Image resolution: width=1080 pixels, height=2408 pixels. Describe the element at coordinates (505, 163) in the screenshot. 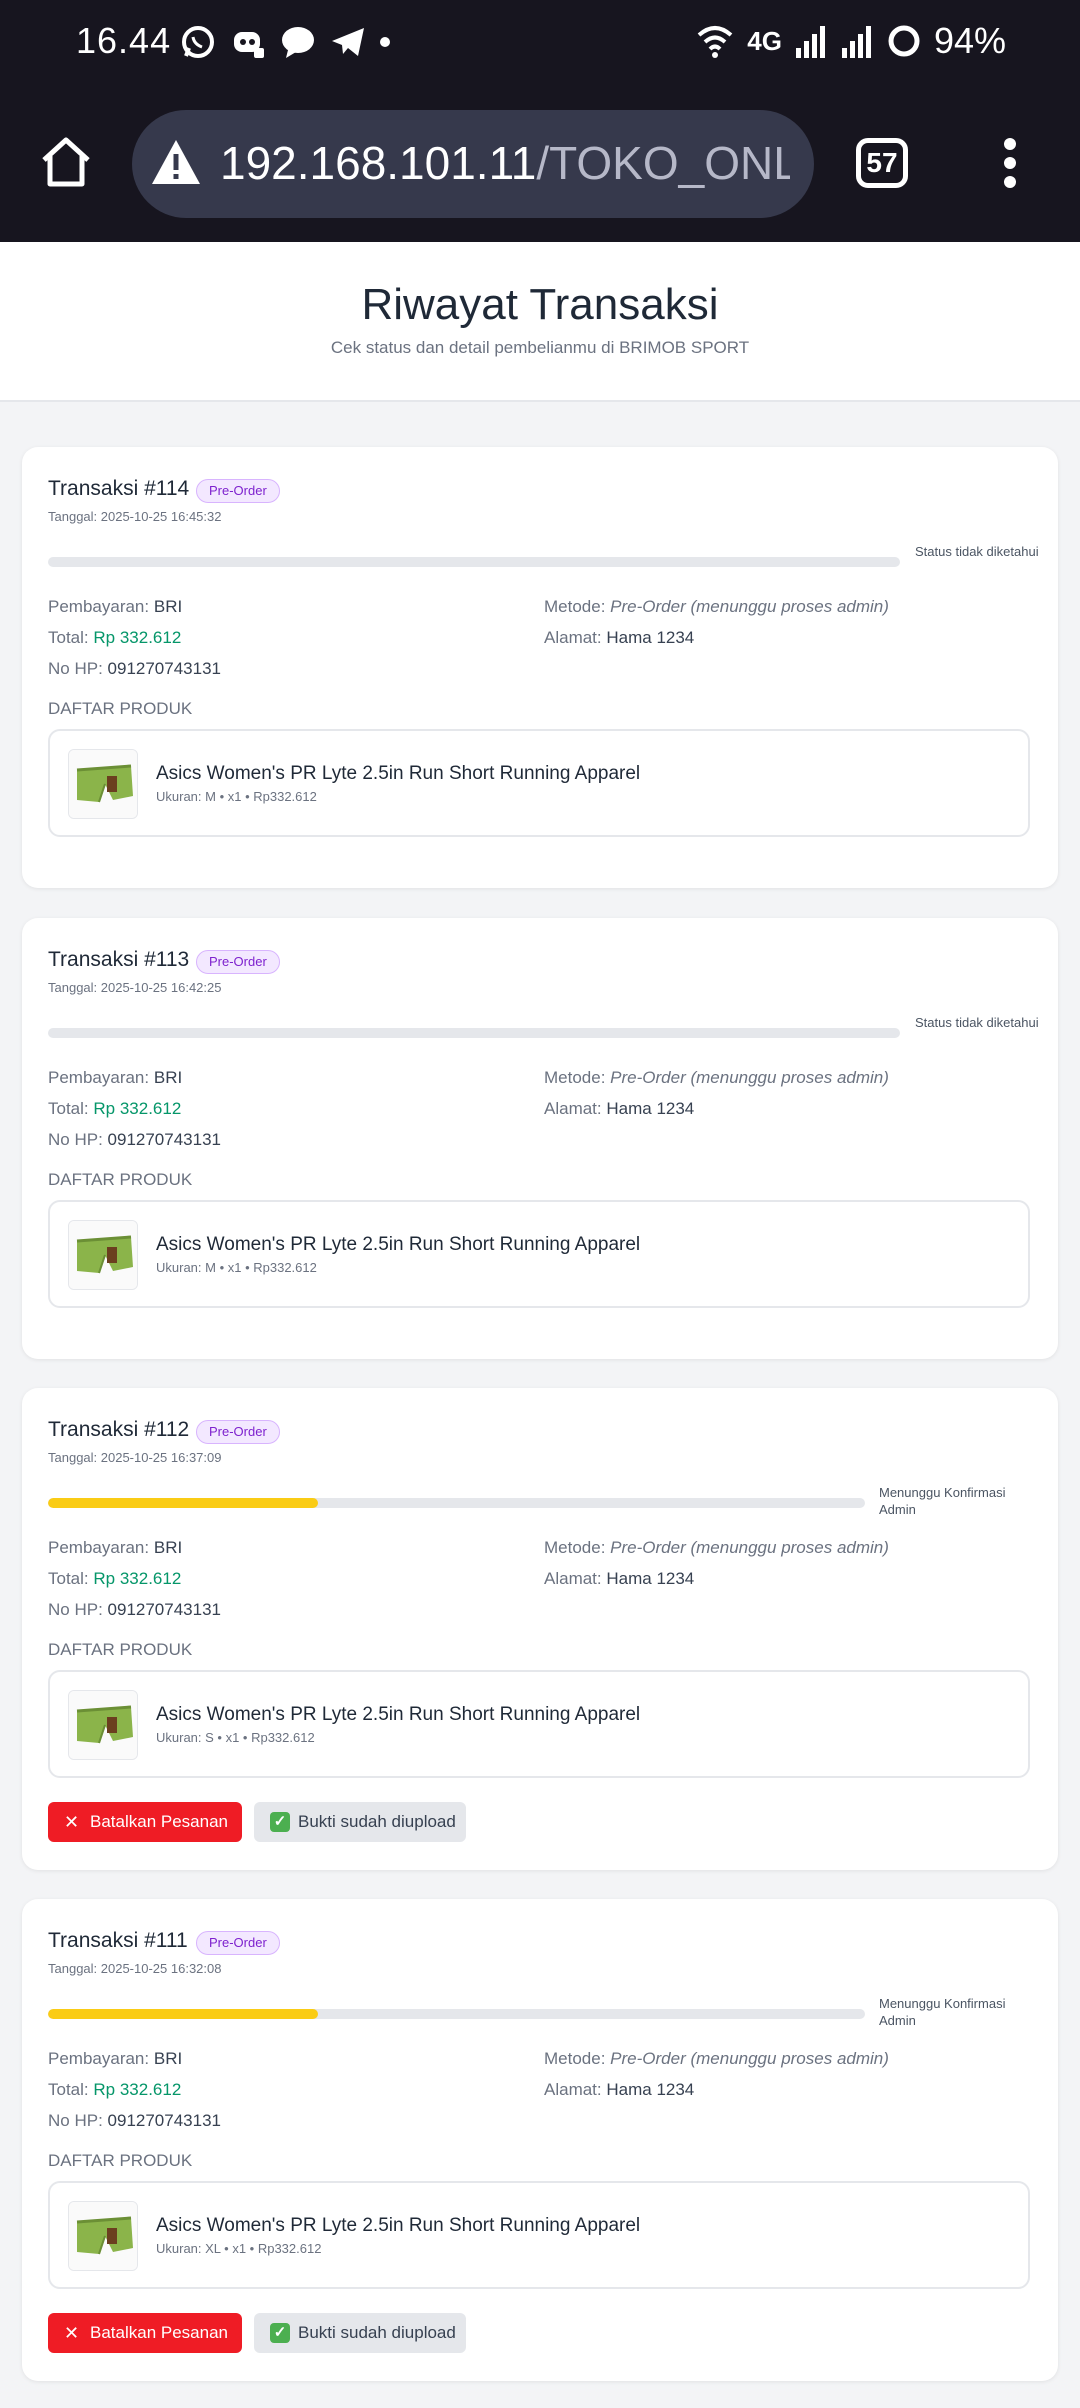

I see `url-text: 192.168.101.11/TOKO_ONLINE/t` at that location.